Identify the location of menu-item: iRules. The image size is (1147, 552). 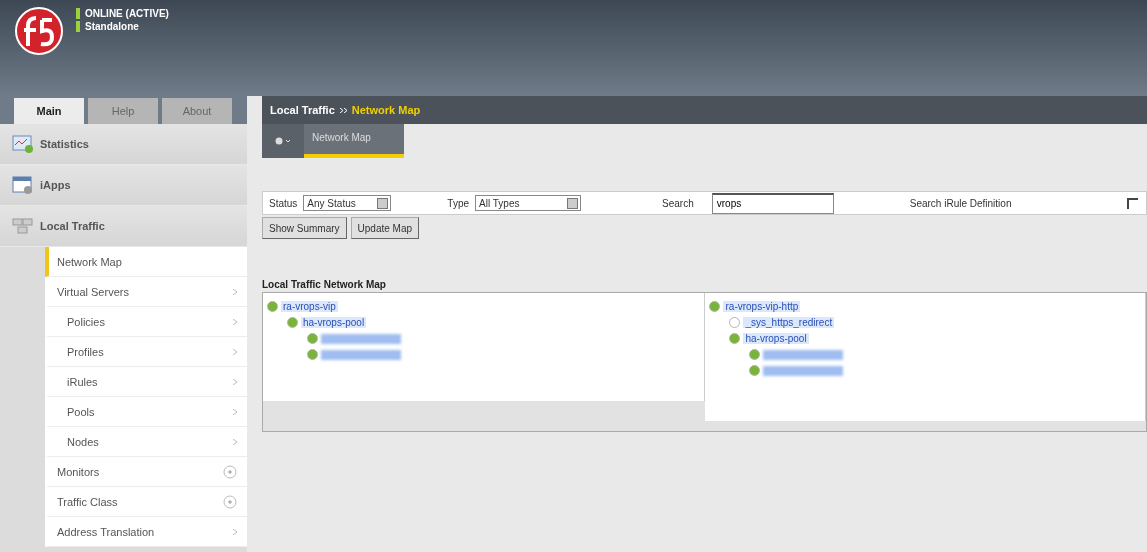
(146, 382).